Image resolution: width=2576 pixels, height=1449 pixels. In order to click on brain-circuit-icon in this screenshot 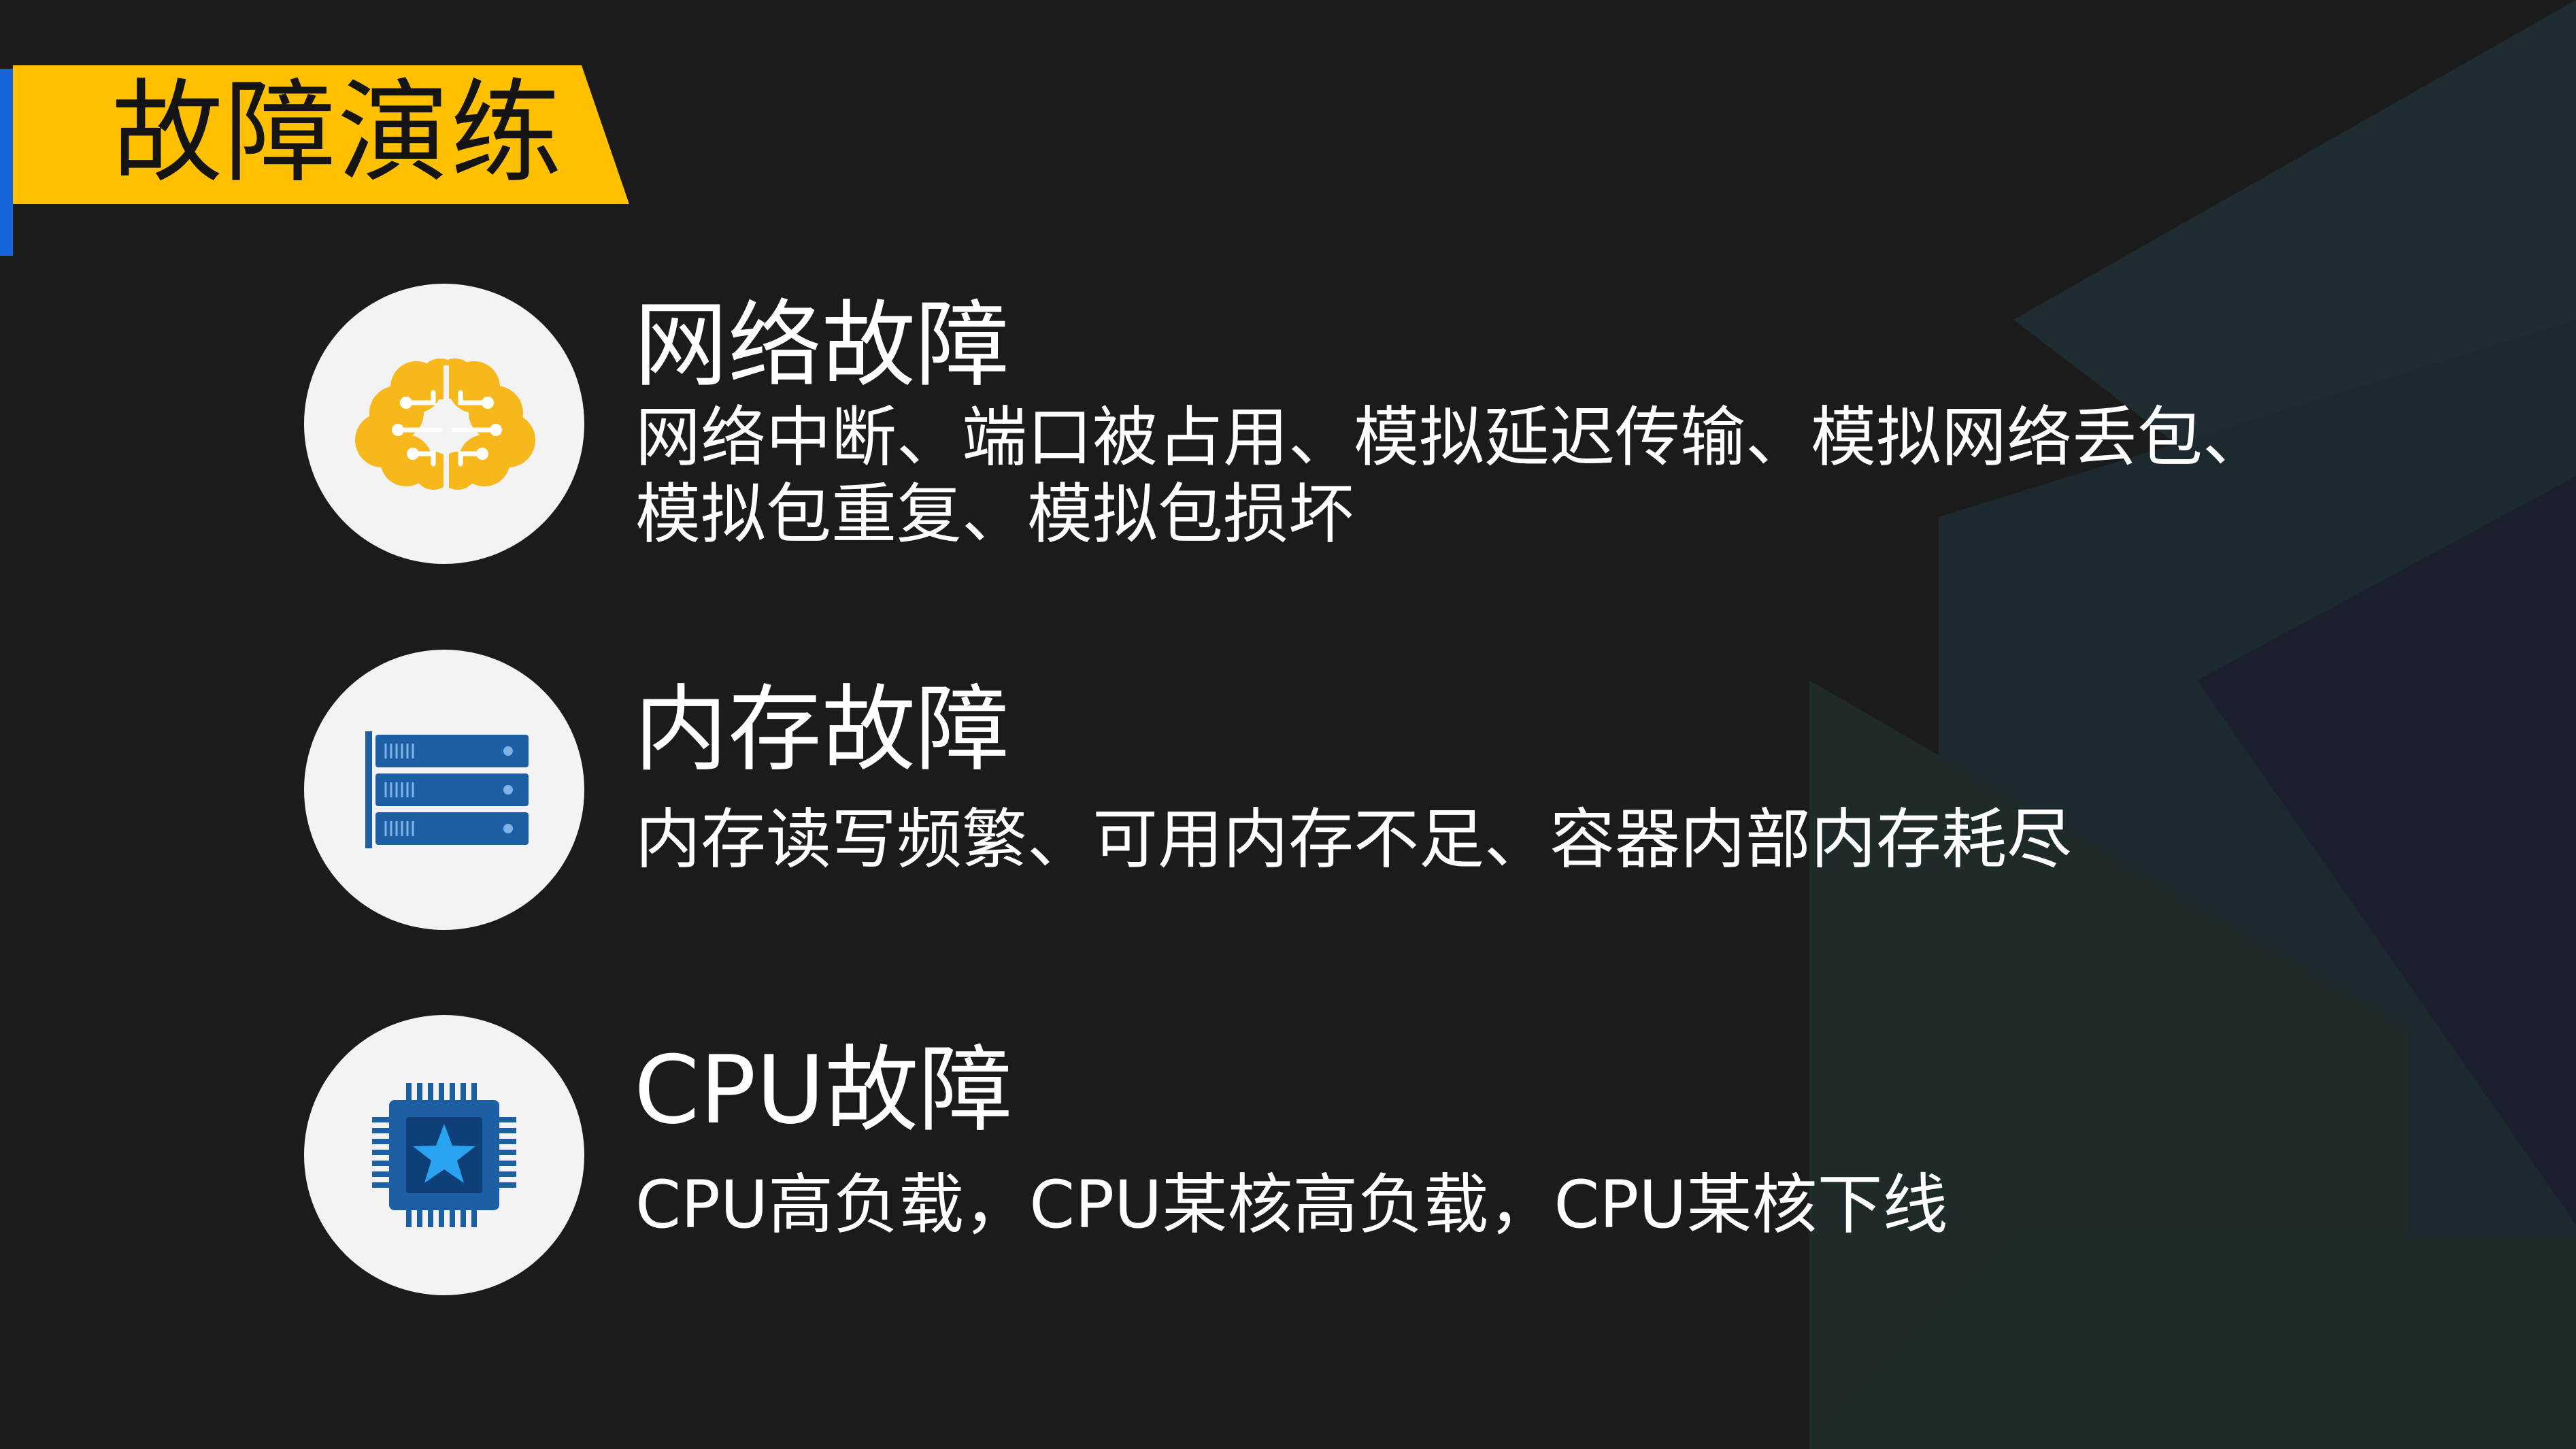, I will do `click(445, 425)`.